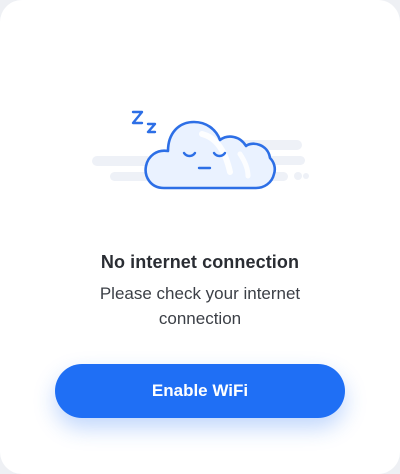 This screenshot has width=400, height=474. I want to click on cloud-shape, so click(210, 155).